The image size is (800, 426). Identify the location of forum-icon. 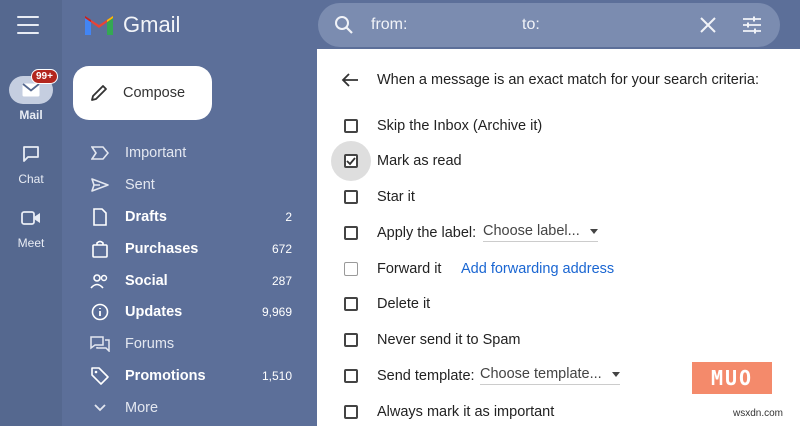
(100, 344).